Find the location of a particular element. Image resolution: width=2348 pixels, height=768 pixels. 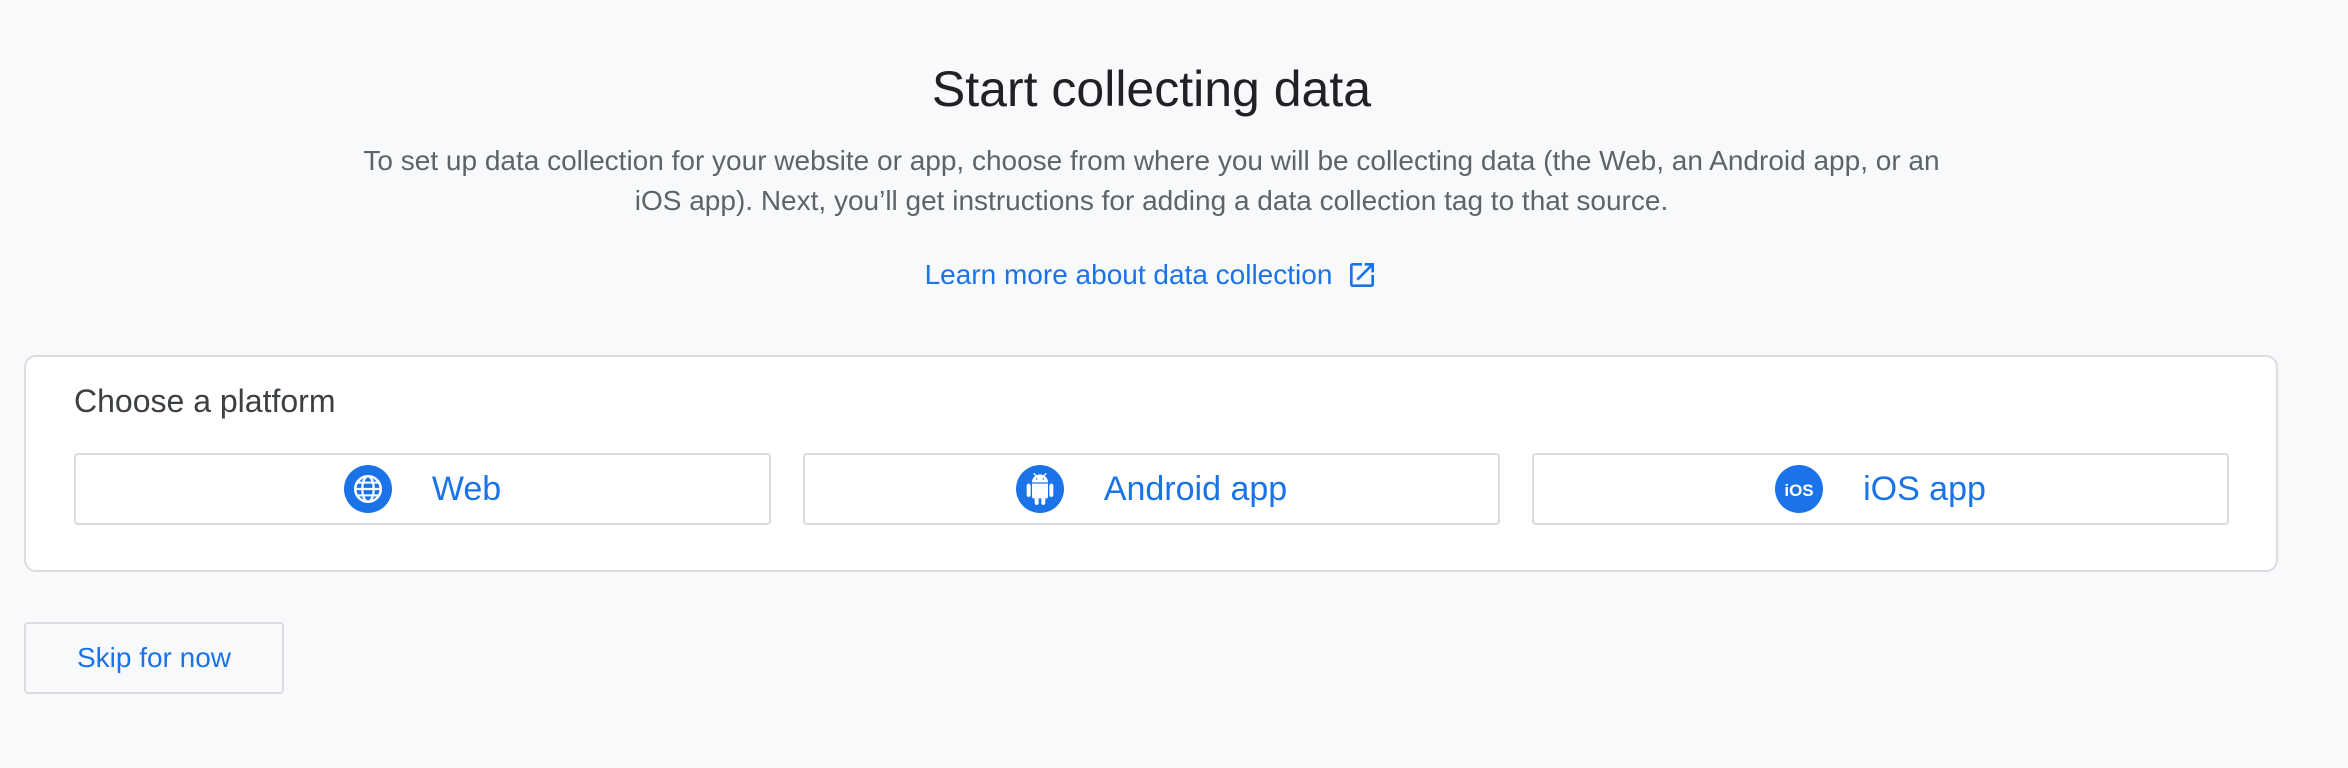

card-title: Choose a platform is located at coordinates (205, 401).